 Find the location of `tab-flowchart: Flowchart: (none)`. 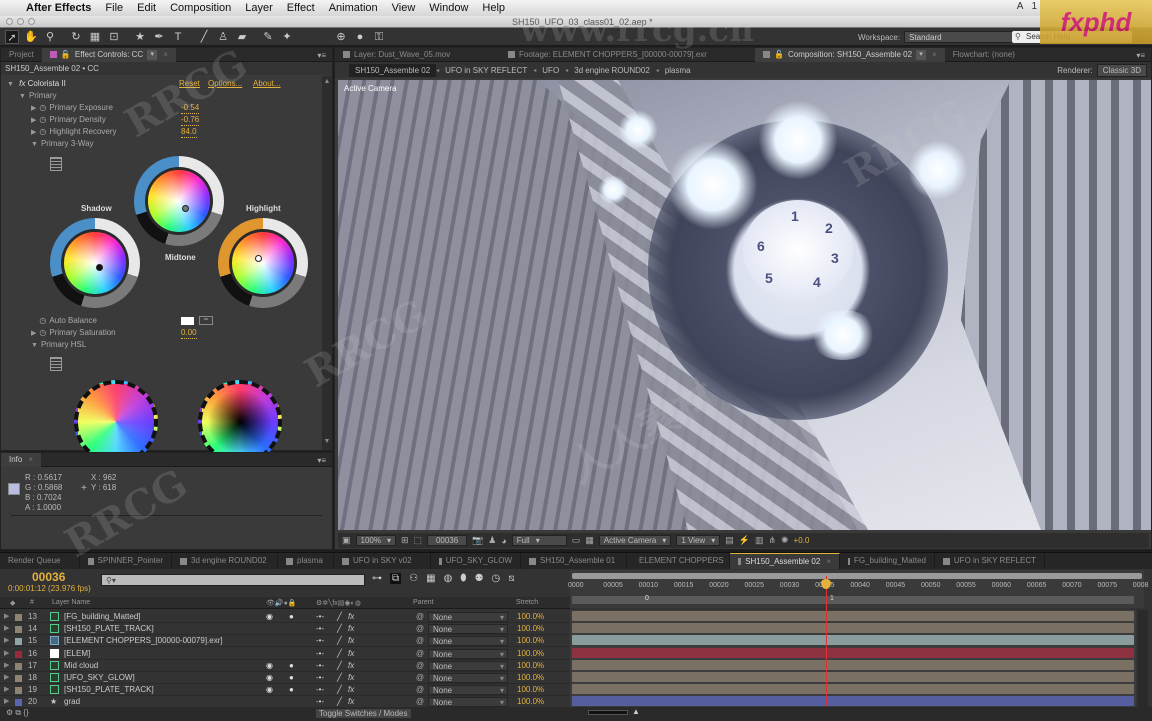

tab-flowchart: Flowchart: (none) is located at coordinates (984, 55).